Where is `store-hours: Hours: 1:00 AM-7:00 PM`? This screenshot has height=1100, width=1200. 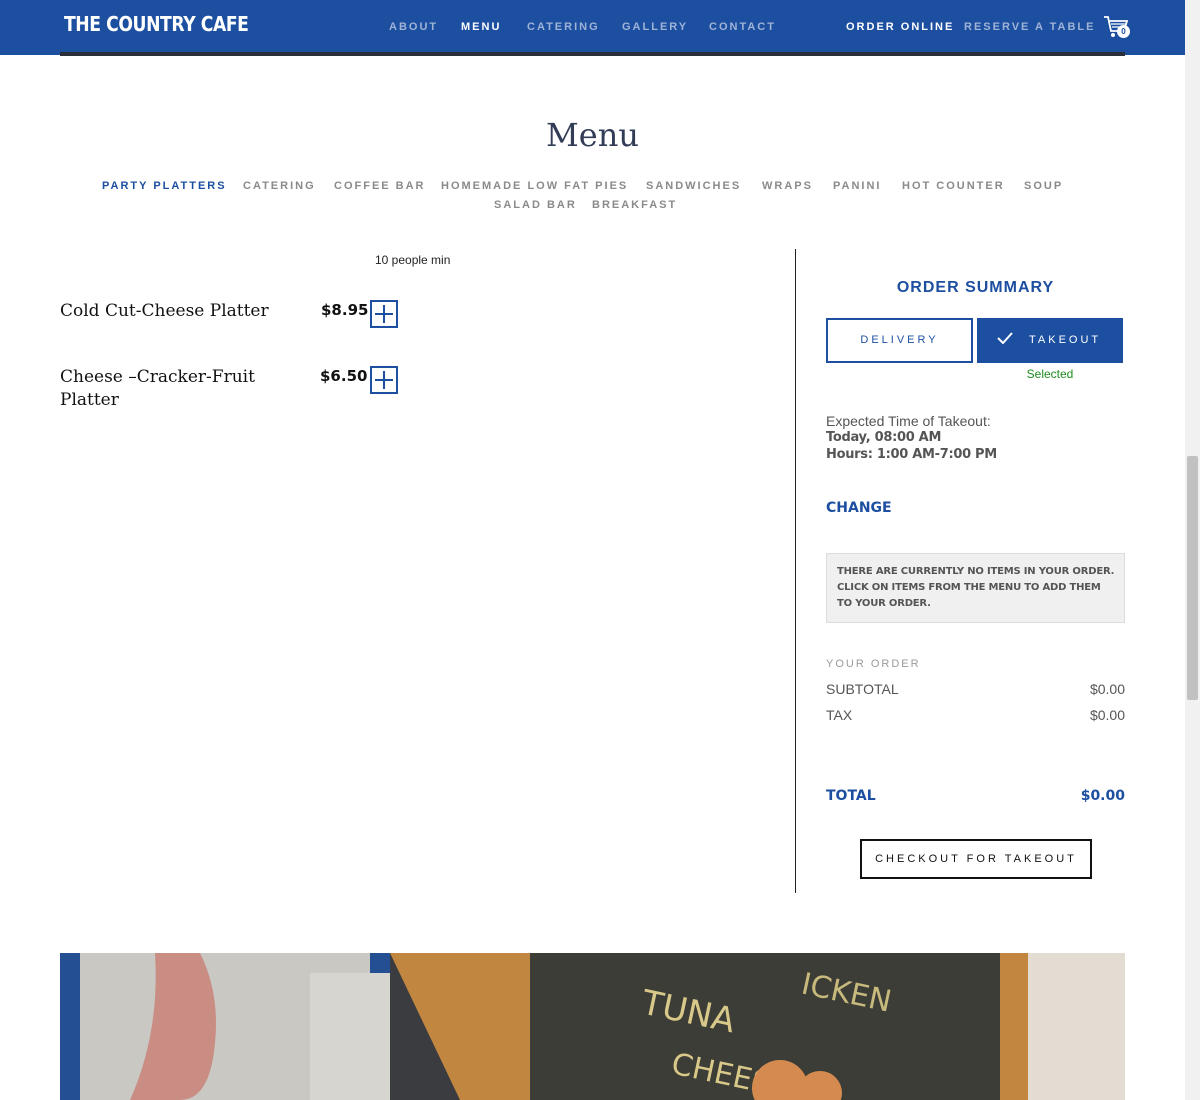 store-hours: Hours: 1:00 AM-7:00 PM is located at coordinates (911, 454).